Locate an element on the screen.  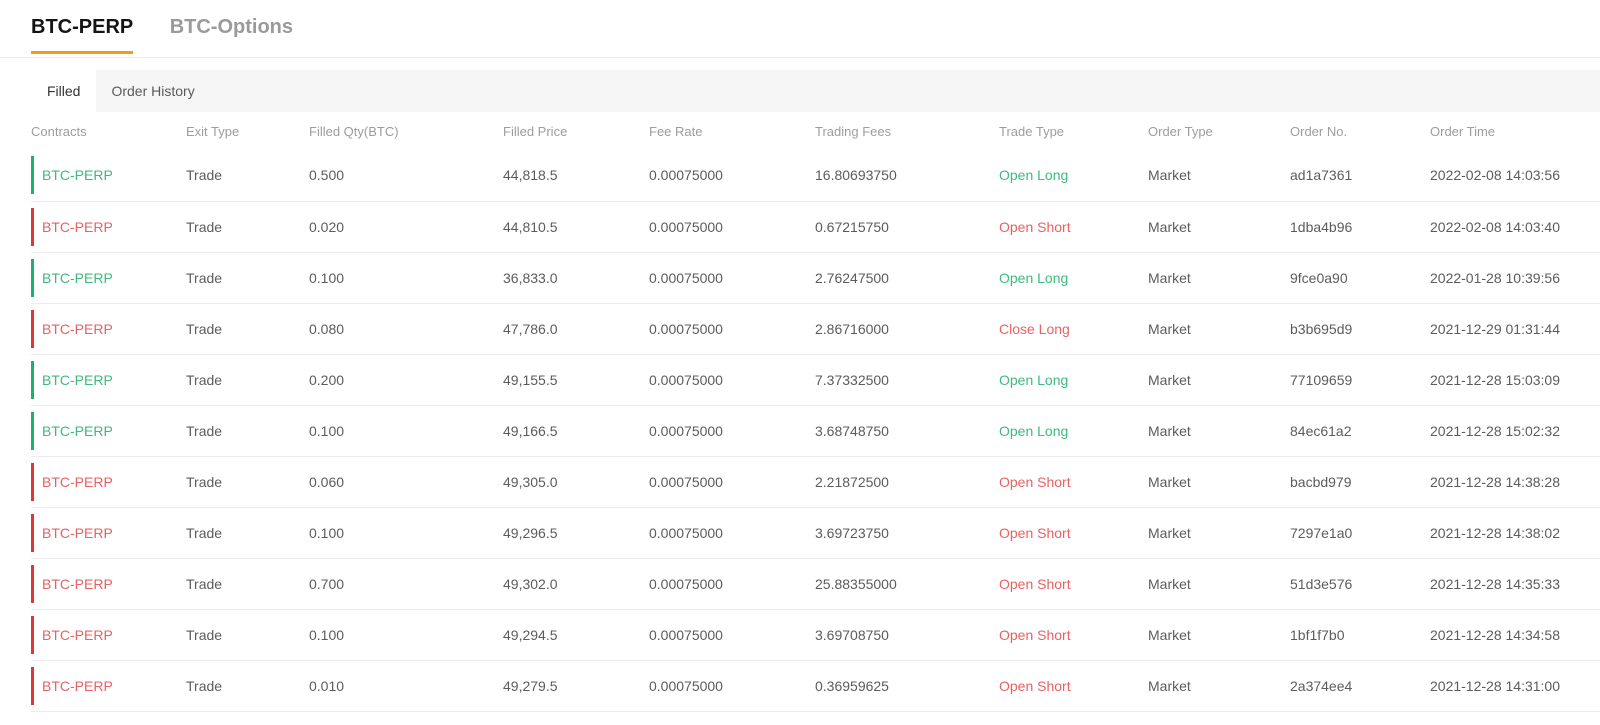
cell-order-no: ad1a7361 is located at coordinates (1360, 176).